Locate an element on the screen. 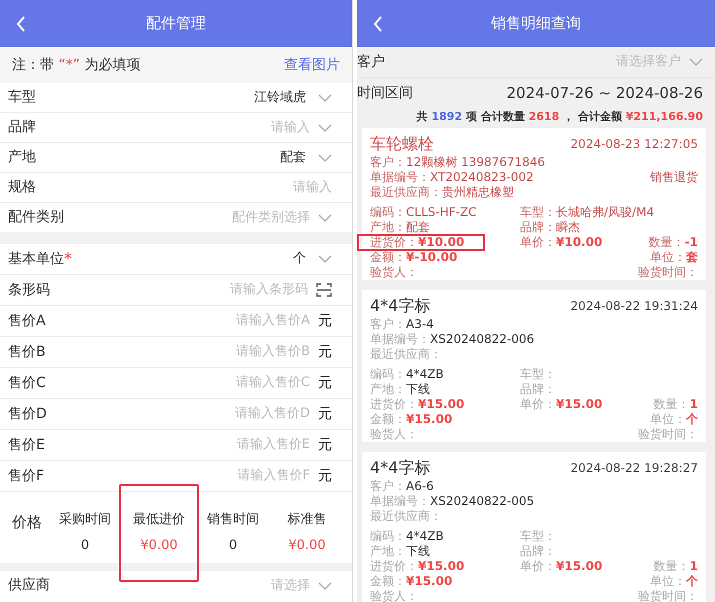 This screenshot has height=602, width=715. price-column-value: 0 is located at coordinates (85, 545).